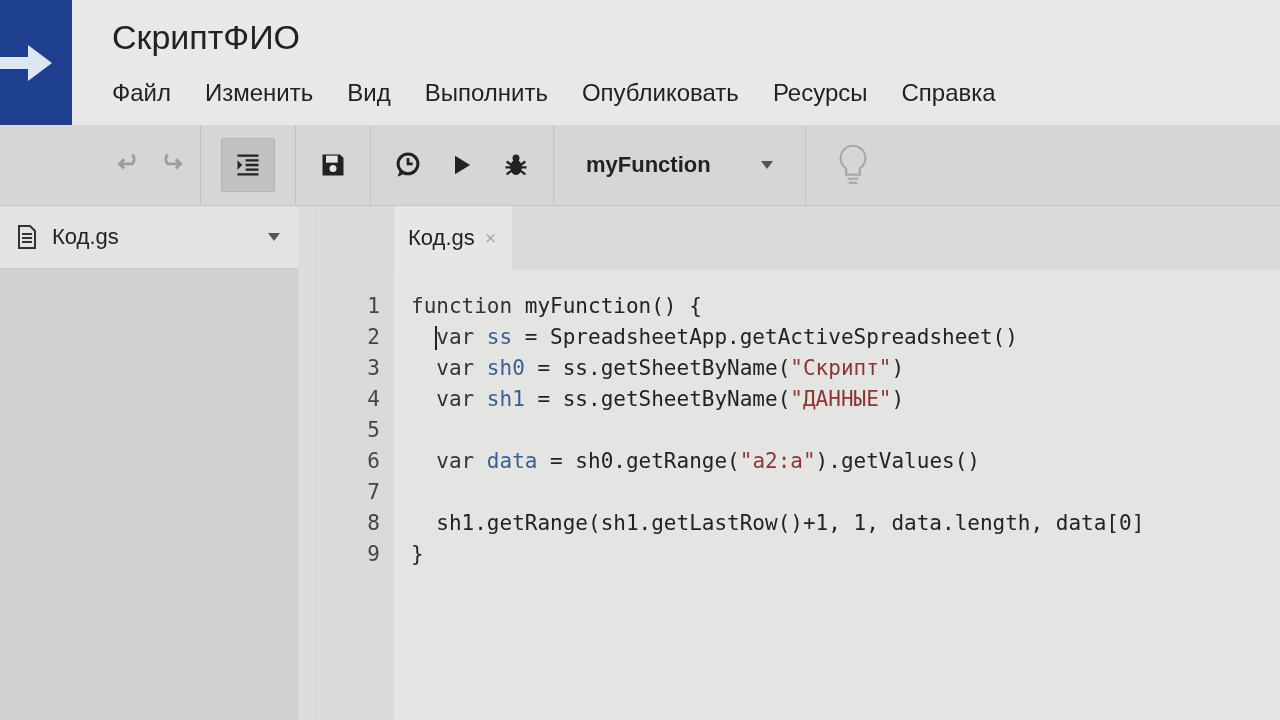 The image size is (1280, 720). I want to click on code-line: var sh0 = ss.getSheetByName("Скрипт"), so click(670, 367).